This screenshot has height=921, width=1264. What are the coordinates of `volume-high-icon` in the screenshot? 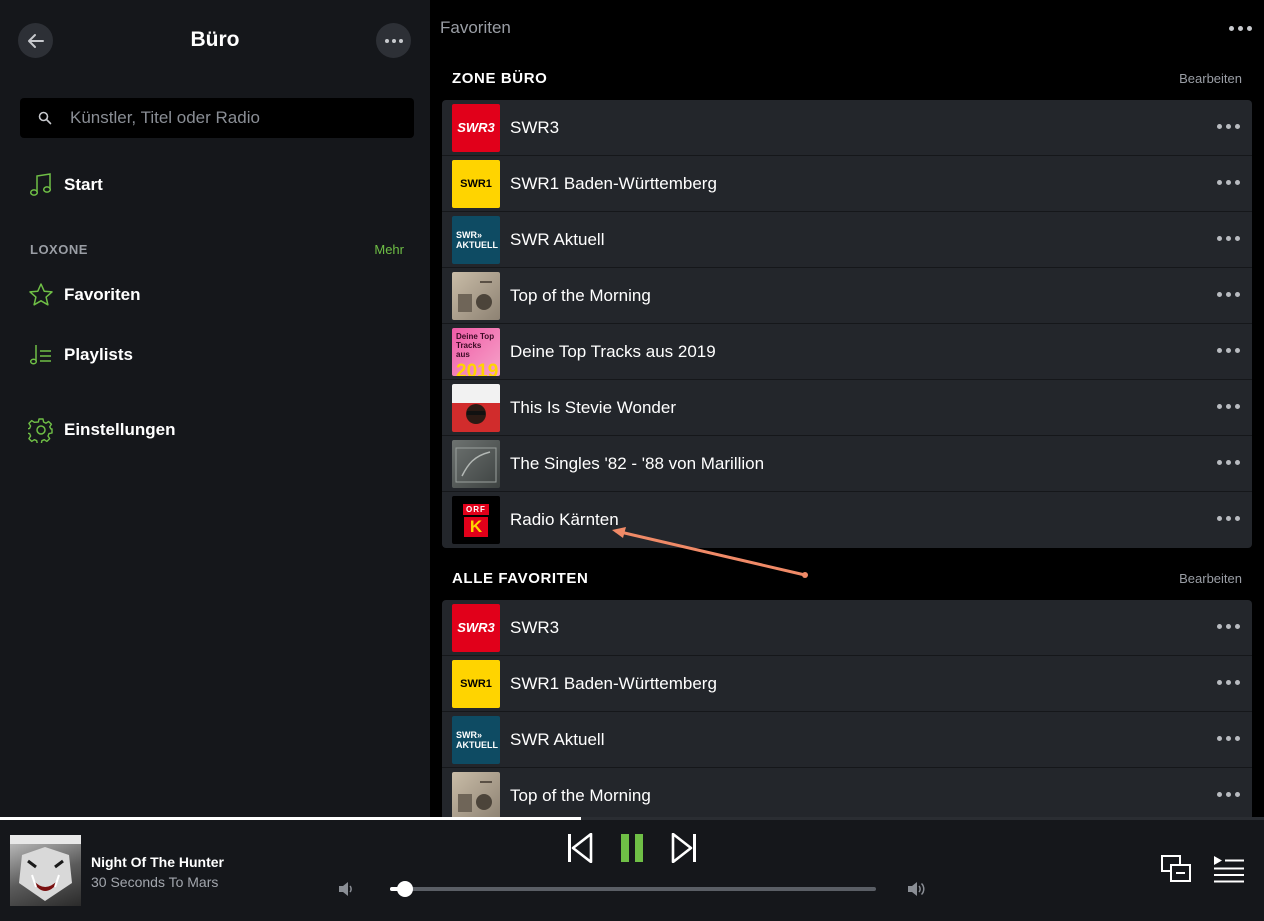 It's located at (917, 891).